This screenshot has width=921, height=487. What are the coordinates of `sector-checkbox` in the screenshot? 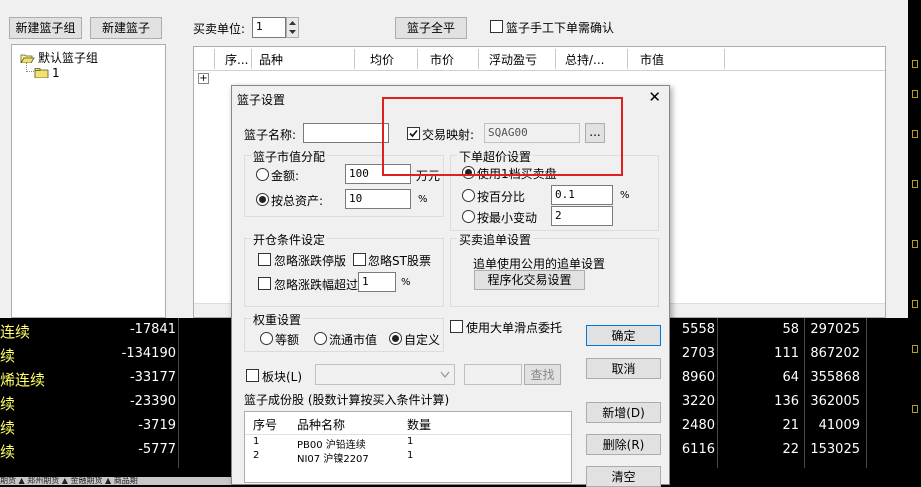 It's located at (252, 375).